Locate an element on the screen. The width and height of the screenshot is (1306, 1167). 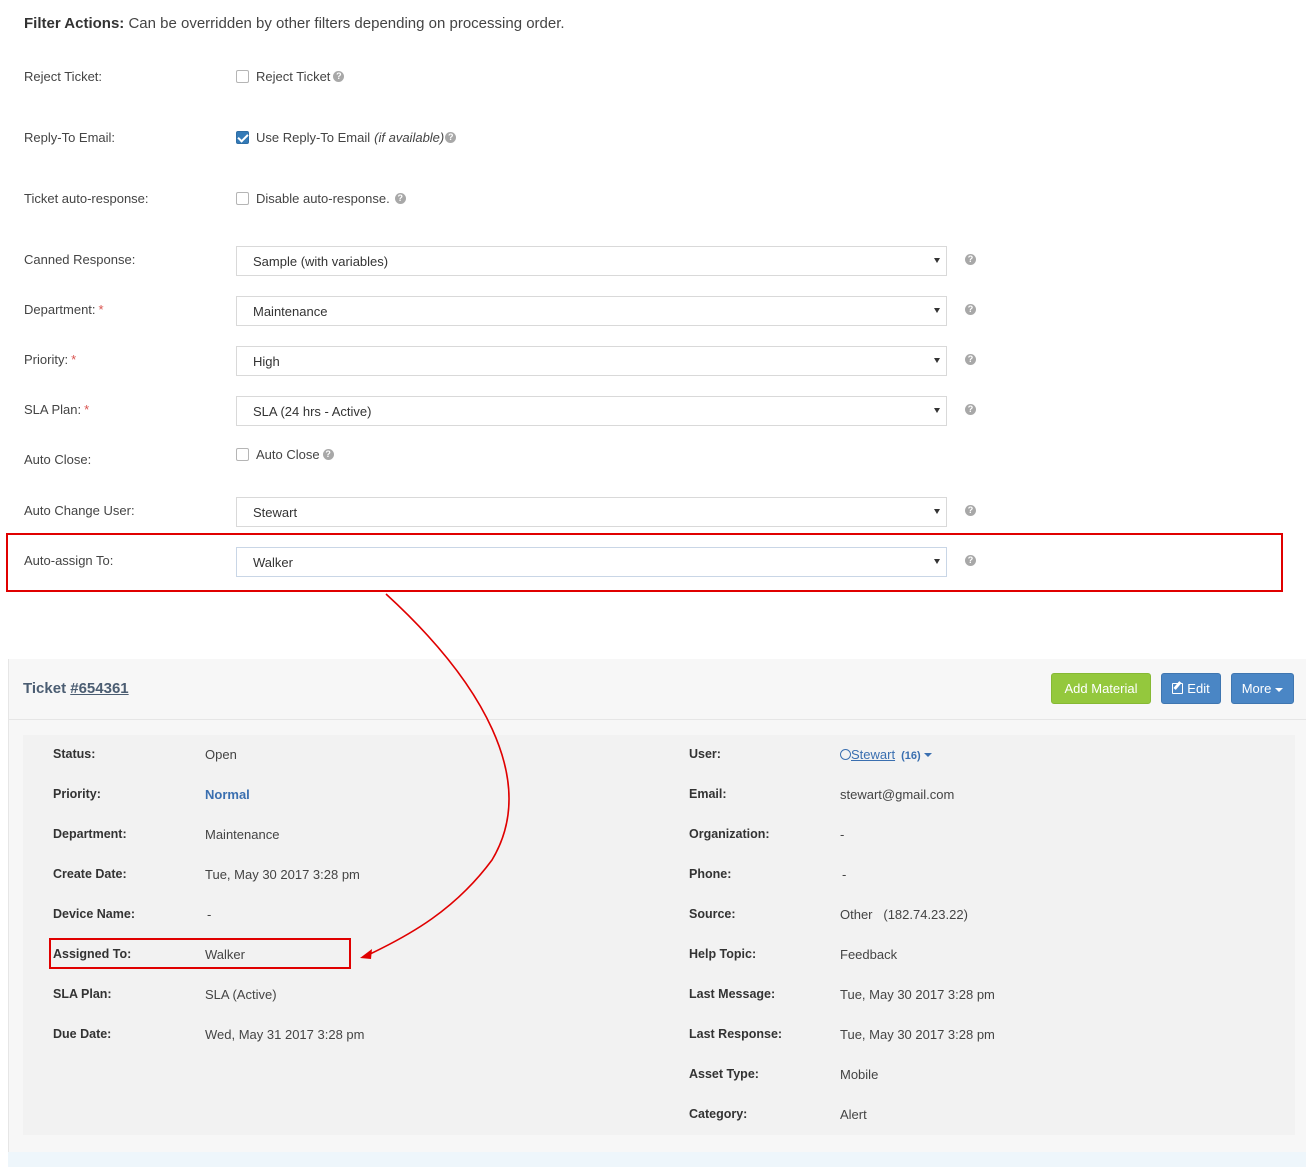
source-value: Other (182.74.23.22) is located at coordinates (904, 914).